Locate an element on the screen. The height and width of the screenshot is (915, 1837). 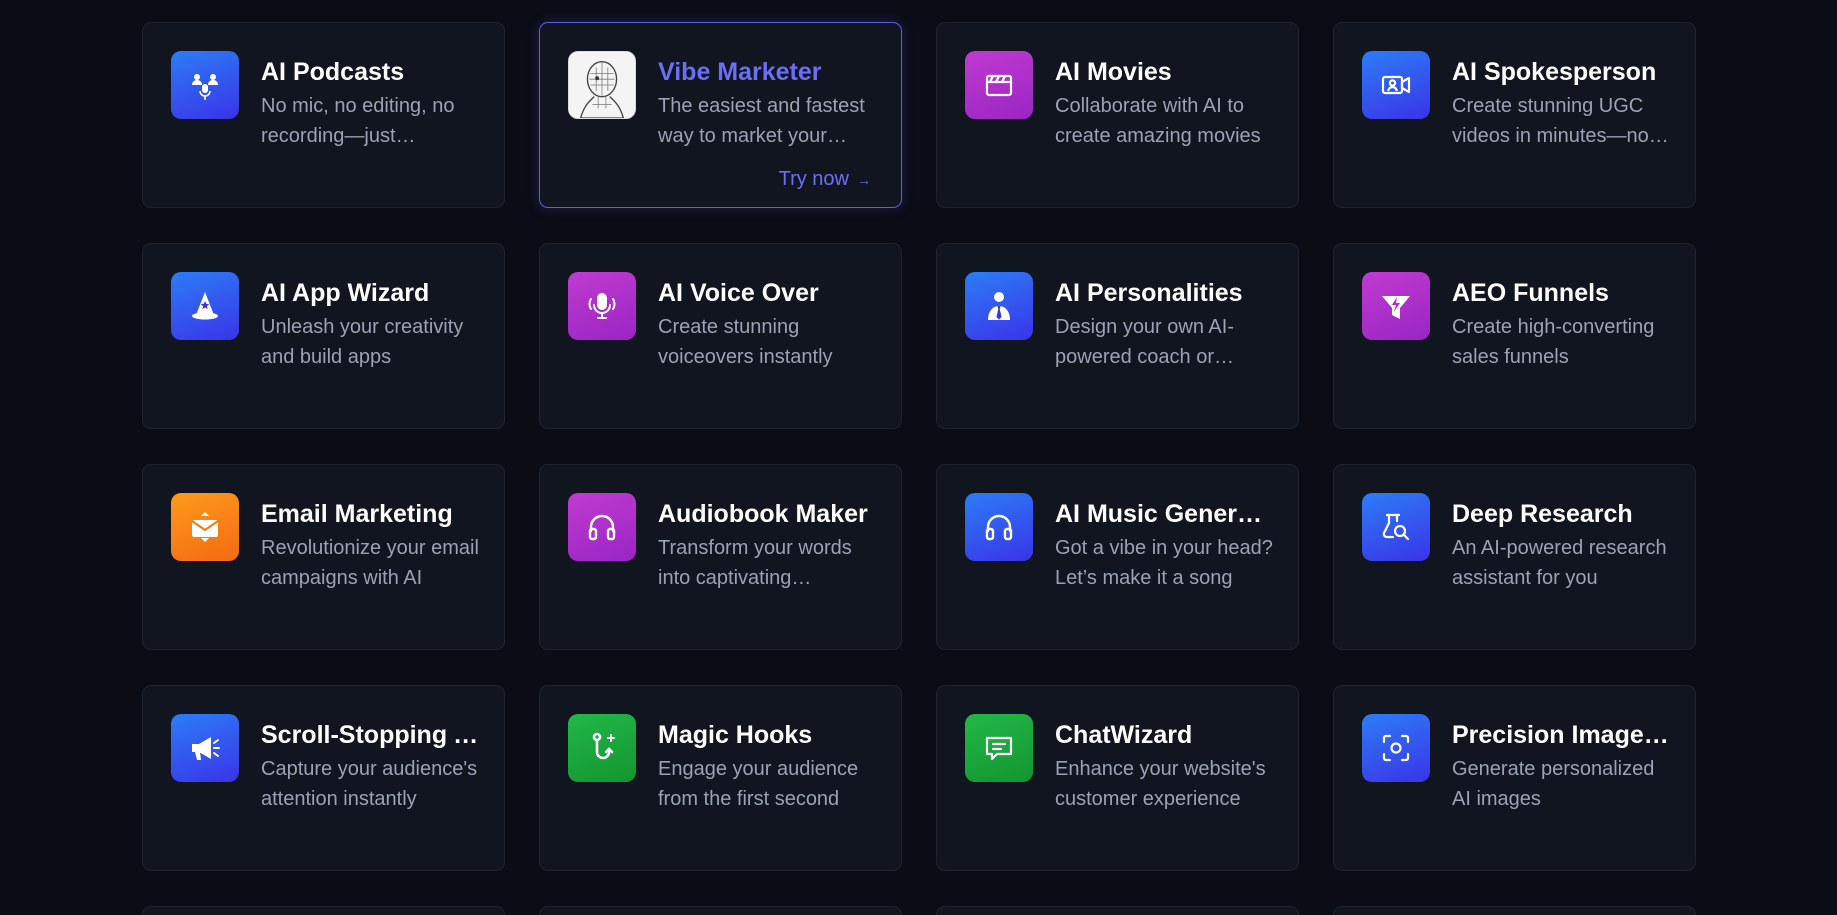
card-title: AI Spokesperson is located at coordinates (1554, 72).